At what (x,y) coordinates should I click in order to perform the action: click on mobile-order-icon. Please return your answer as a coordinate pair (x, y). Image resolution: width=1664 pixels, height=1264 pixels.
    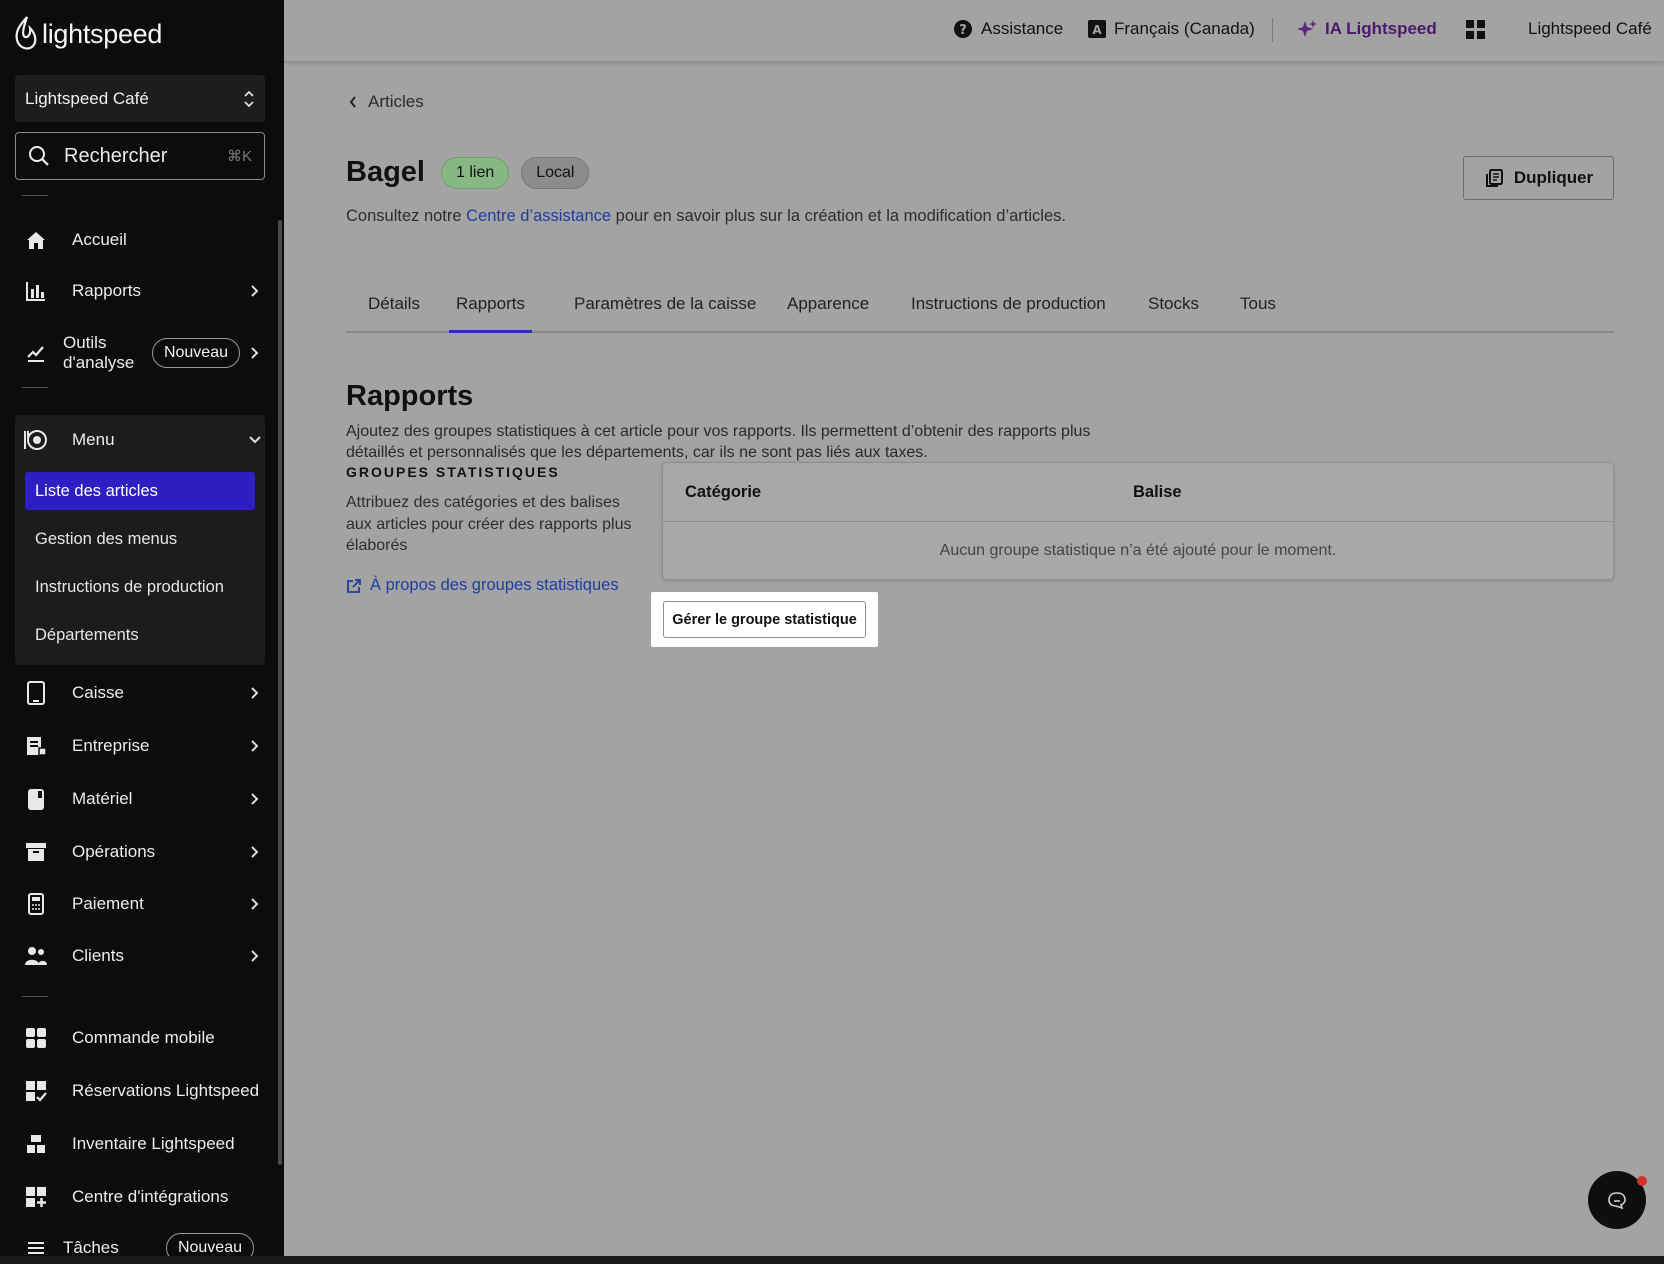
    Looking at the image, I should click on (36, 1038).